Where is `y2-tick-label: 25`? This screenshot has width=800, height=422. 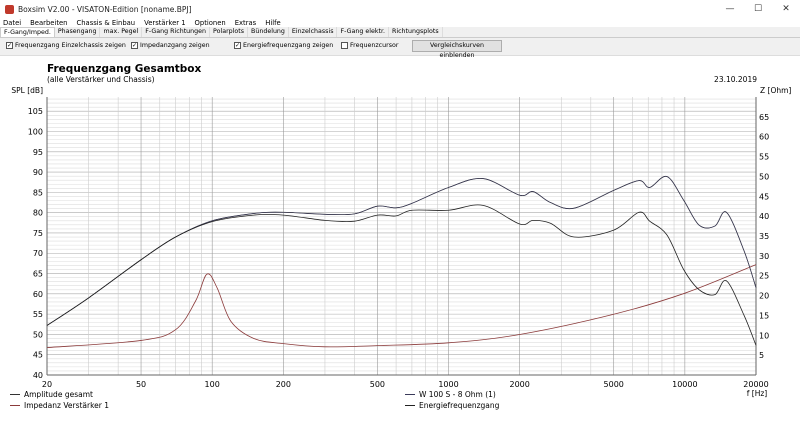
y2-tick-label: 25 is located at coordinates (764, 276).